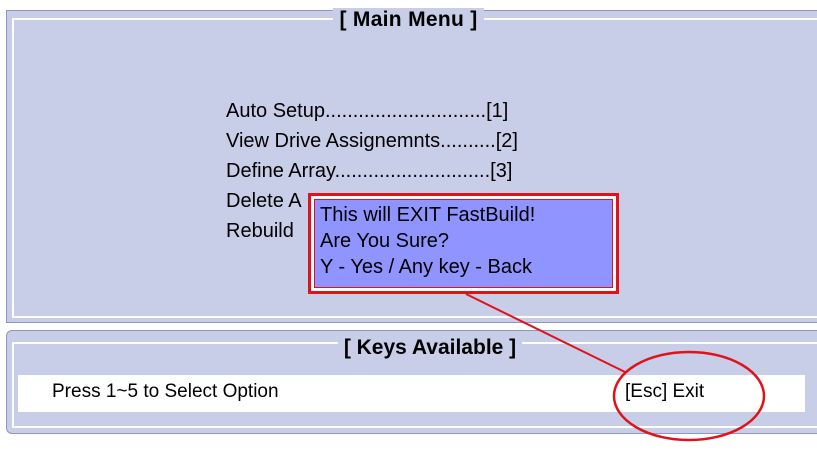  What do you see at coordinates (426, 267) in the screenshot?
I see `dialog-options: Y - Yes / Any key - Back` at bounding box center [426, 267].